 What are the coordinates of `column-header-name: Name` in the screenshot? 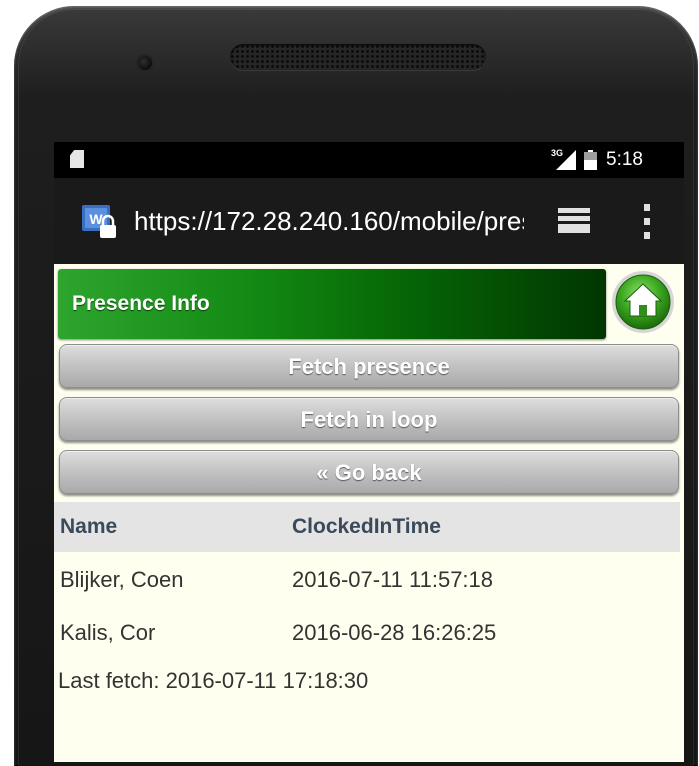 It's located at (89, 526).